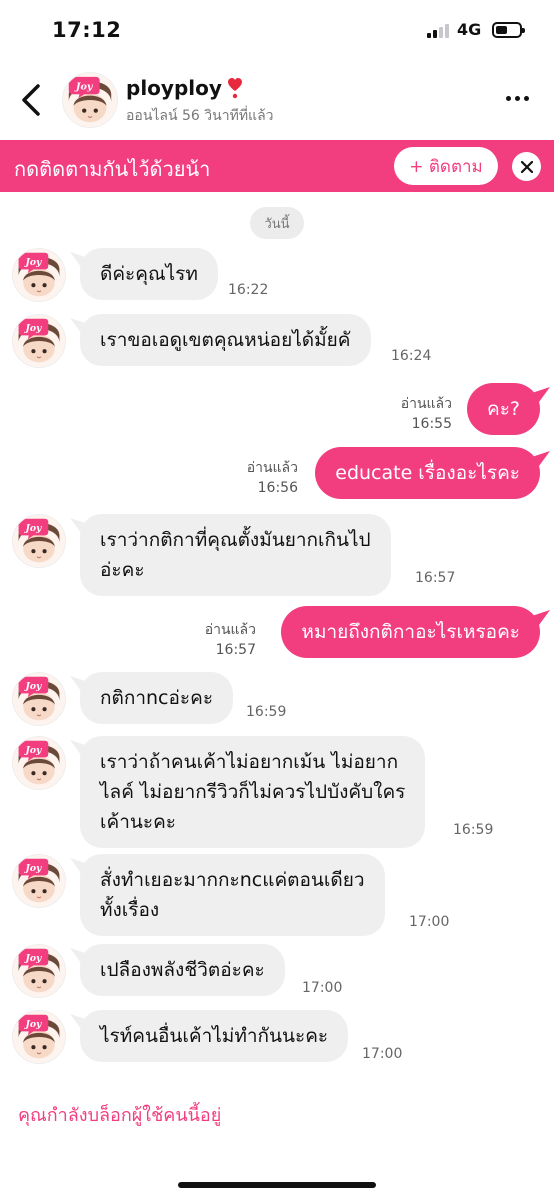 This screenshot has width=554, height=1200. I want to click on blocked-user-notice: คุณกำลังบล็อกผู้ใช้คนนี้อยู่, so click(119, 1114).